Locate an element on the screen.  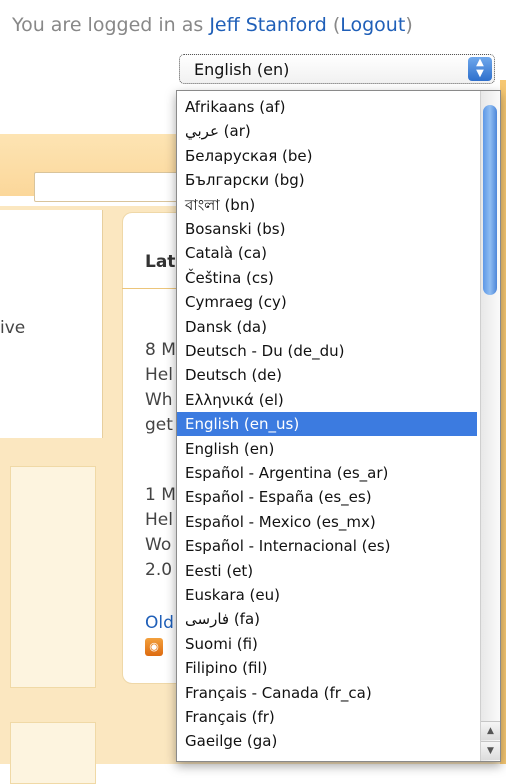
logged-in-text: You are logged in as is located at coordinates (111, 25).